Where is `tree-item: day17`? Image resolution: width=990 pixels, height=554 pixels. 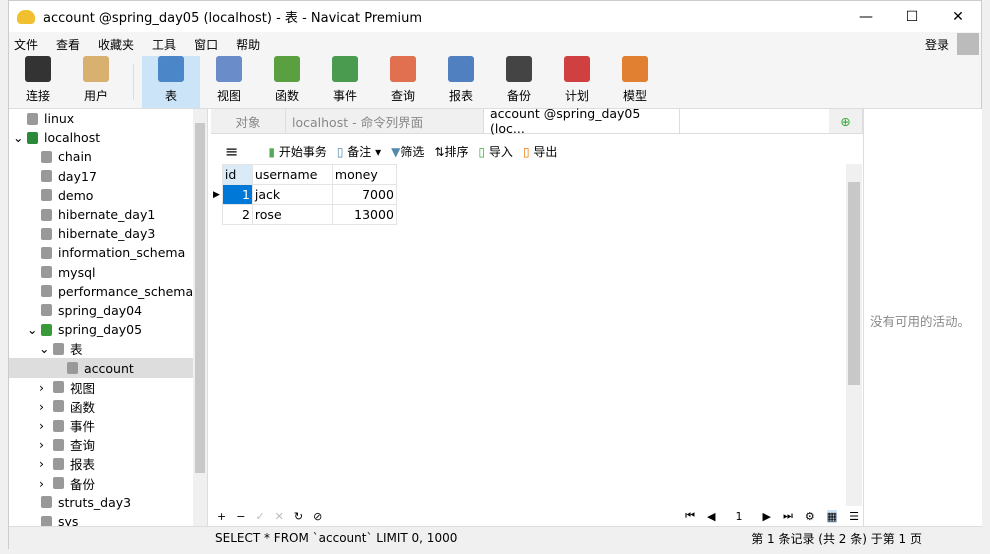
tree-item: day17 is located at coordinates (108, 176).